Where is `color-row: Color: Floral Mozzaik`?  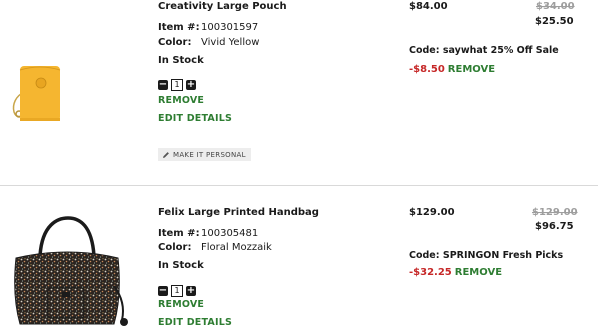 color-row: Color: Floral Mozzaik is located at coordinates (215, 247).